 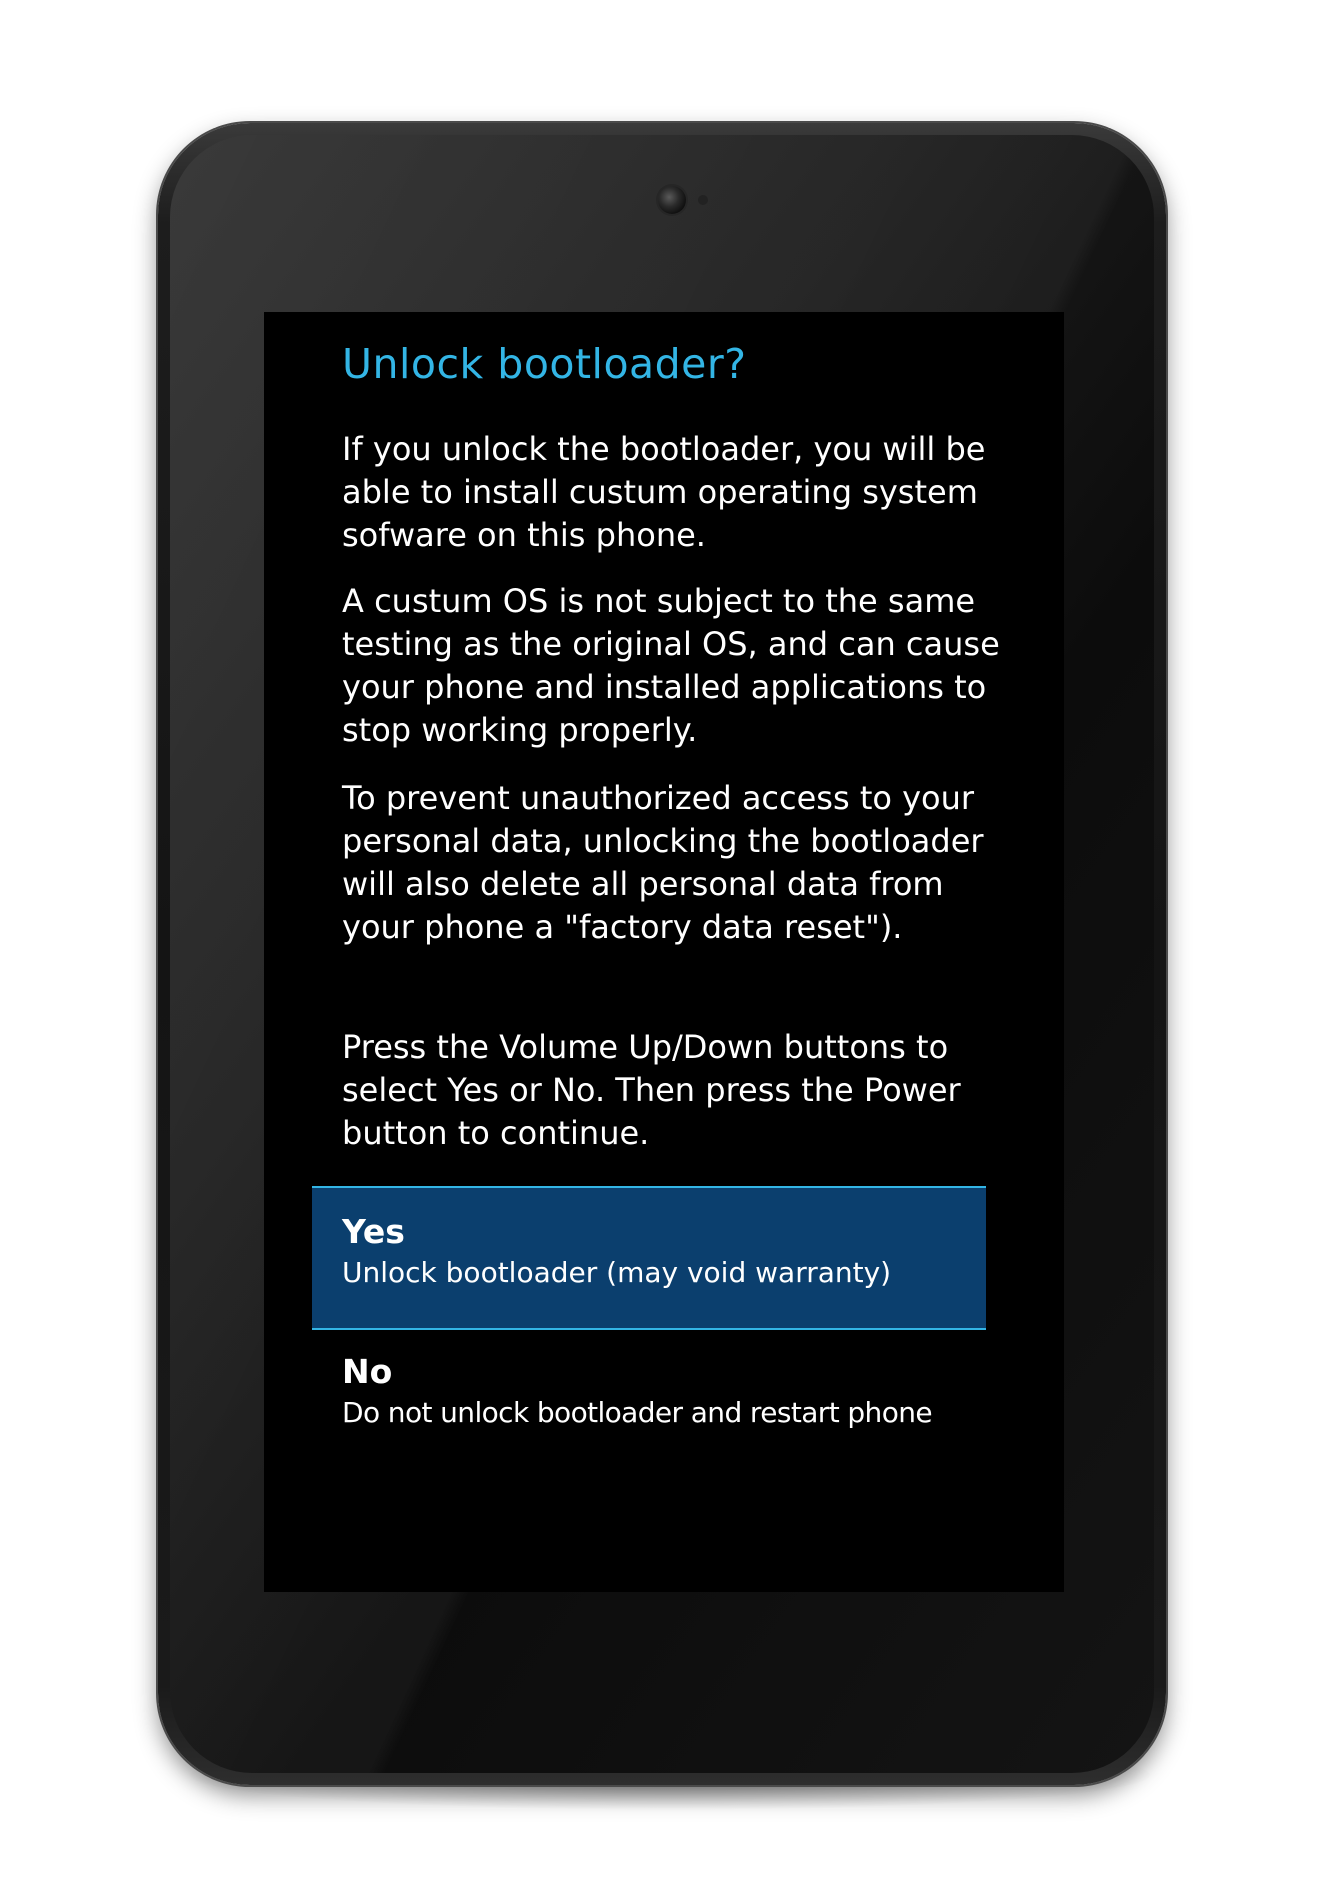 What do you see at coordinates (373, 1231) in the screenshot?
I see `option-yes-label: Yes` at bounding box center [373, 1231].